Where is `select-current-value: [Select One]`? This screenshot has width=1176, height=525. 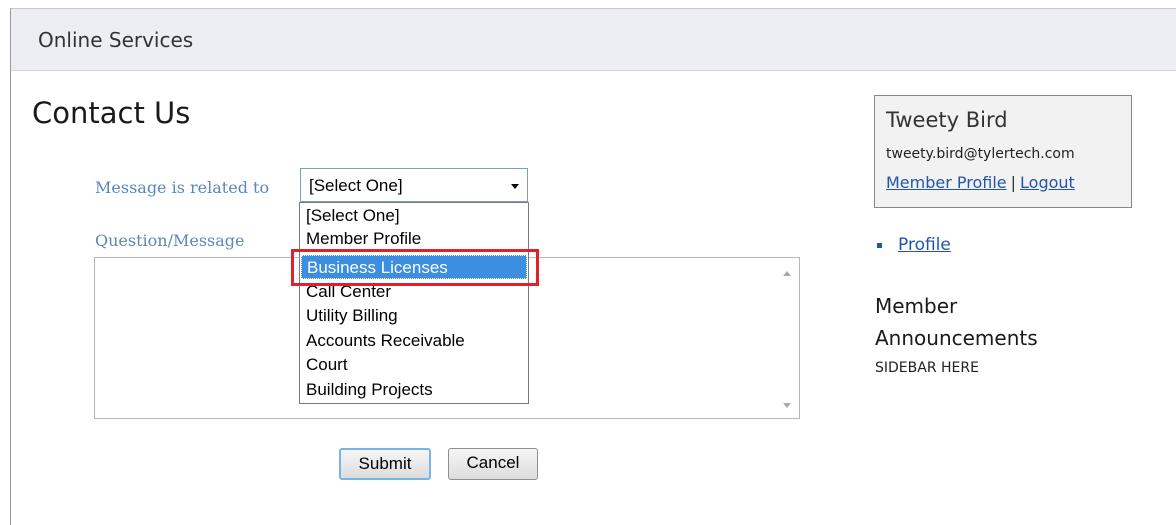 select-current-value: [Select One] is located at coordinates (356, 185).